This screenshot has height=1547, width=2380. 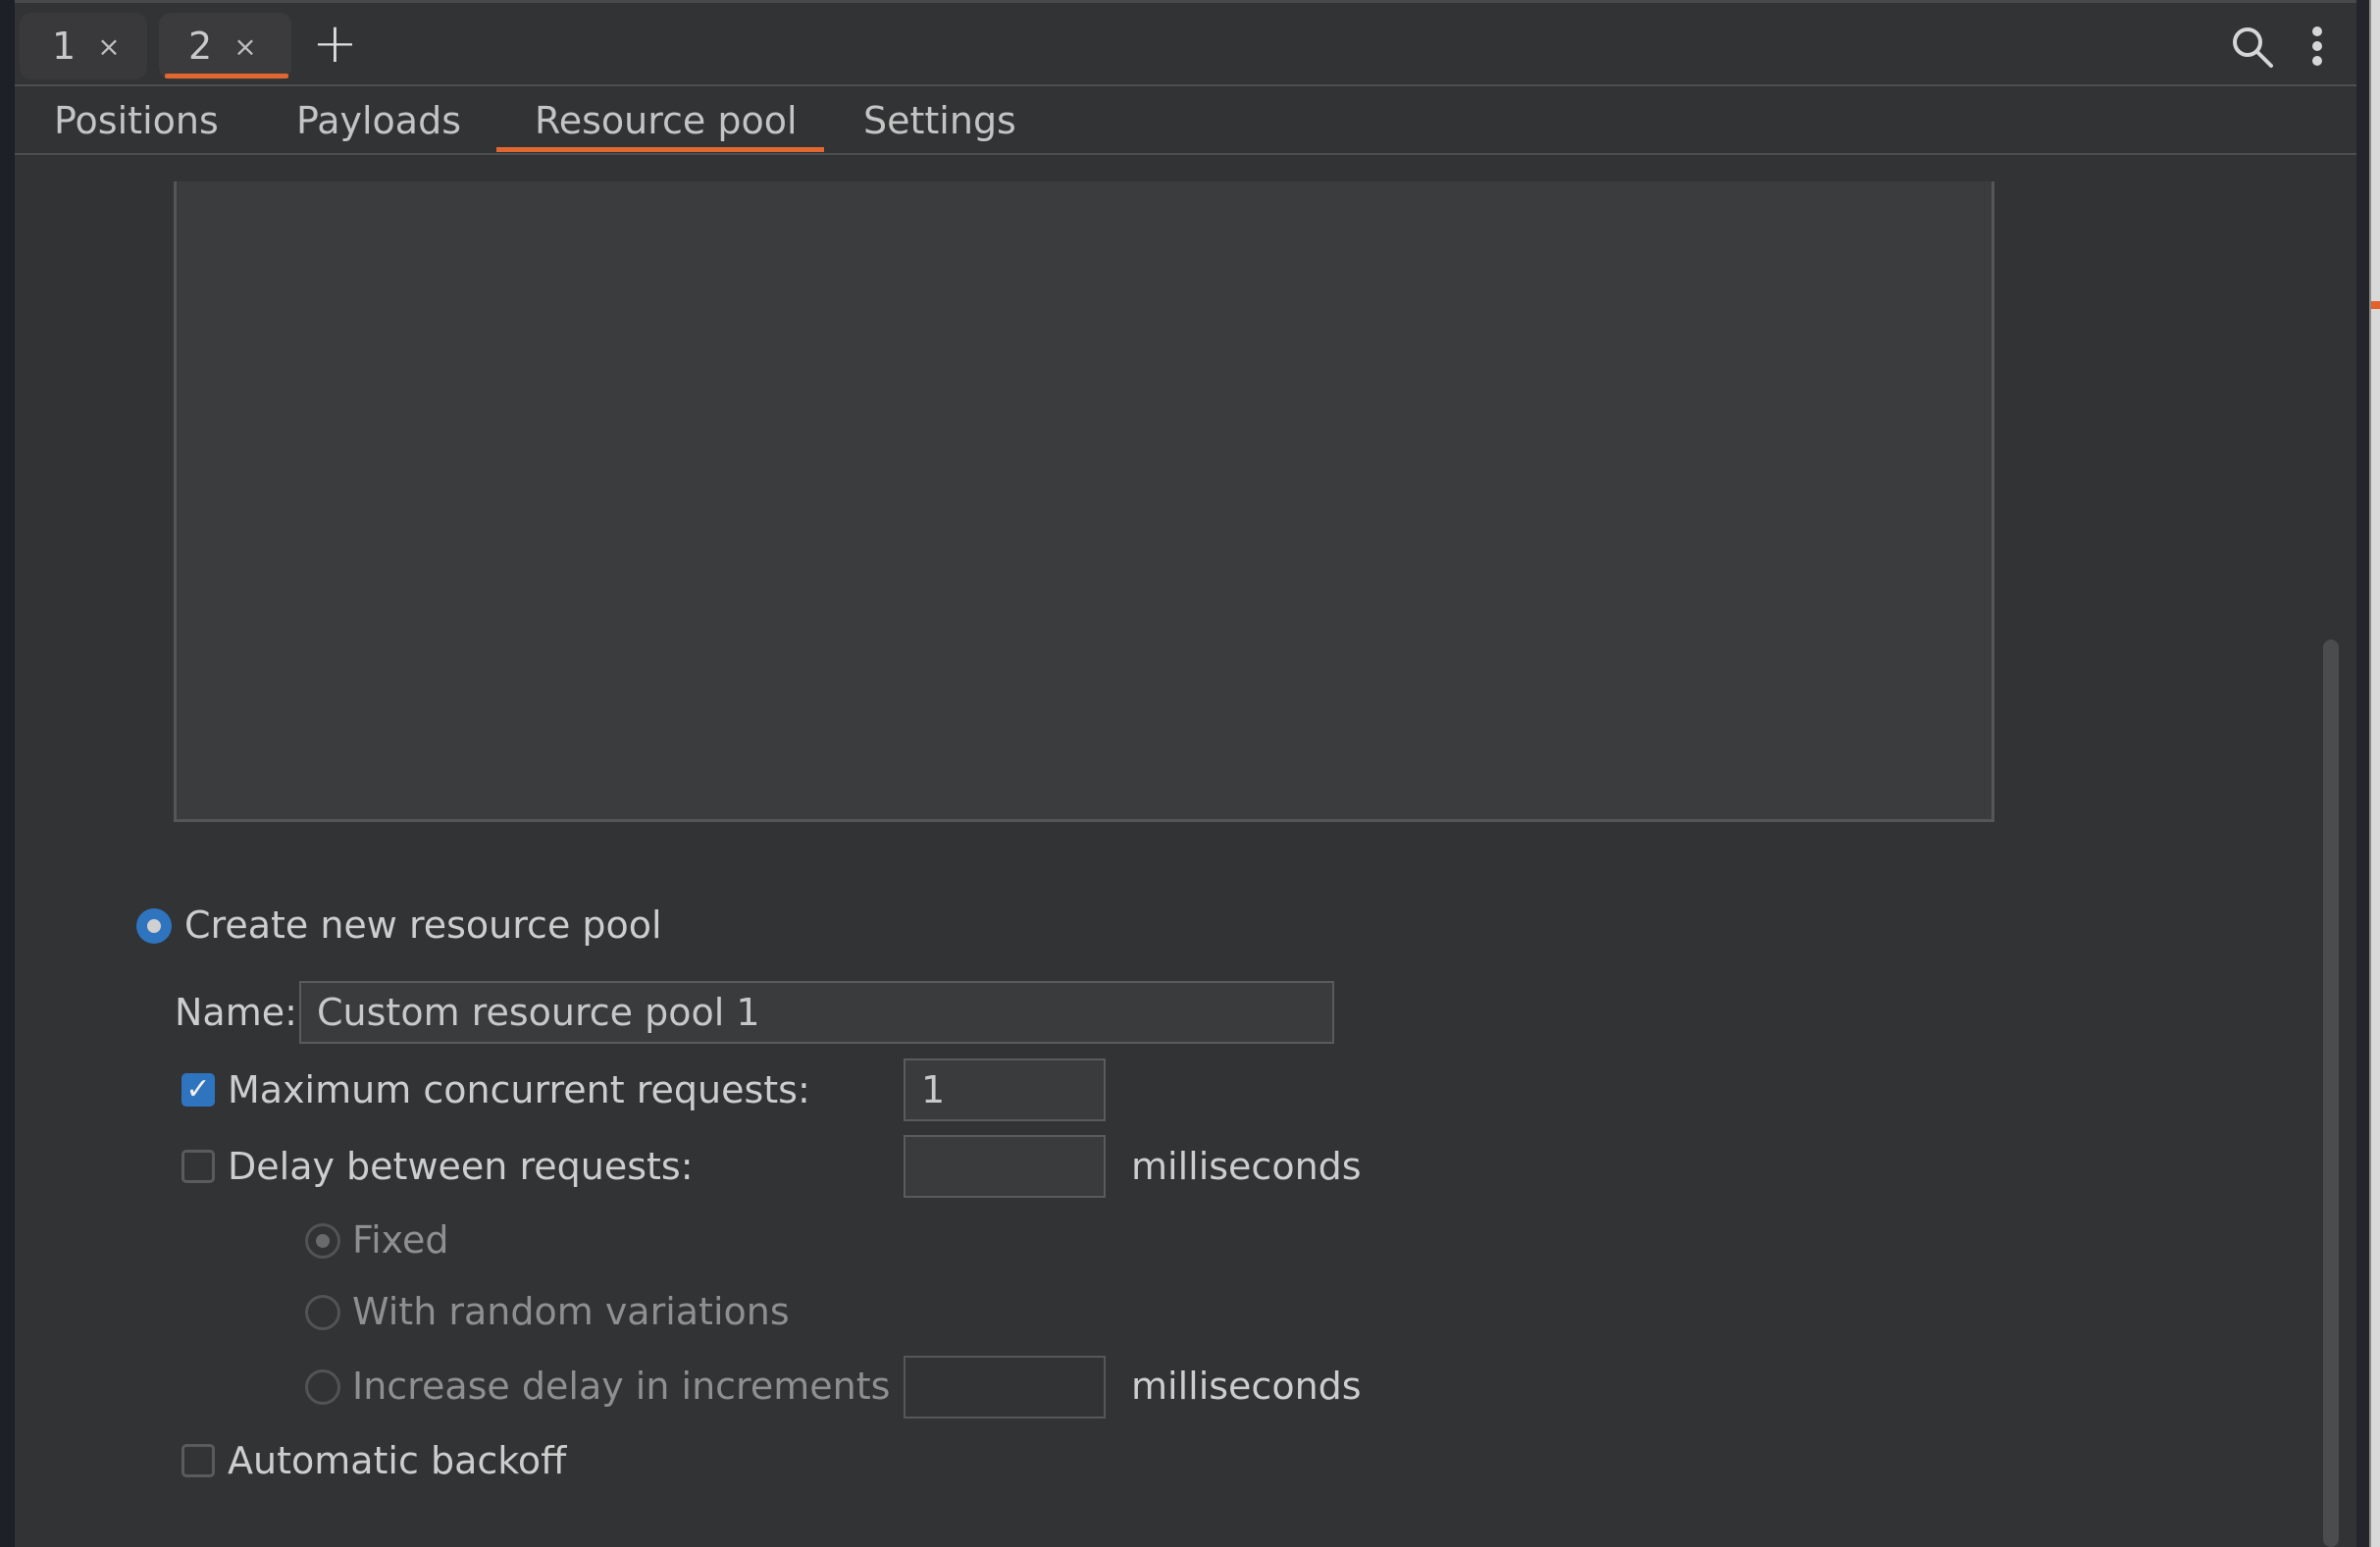 I want to click on delay-between-label: Delay between requests:, so click(x=461, y=1166).